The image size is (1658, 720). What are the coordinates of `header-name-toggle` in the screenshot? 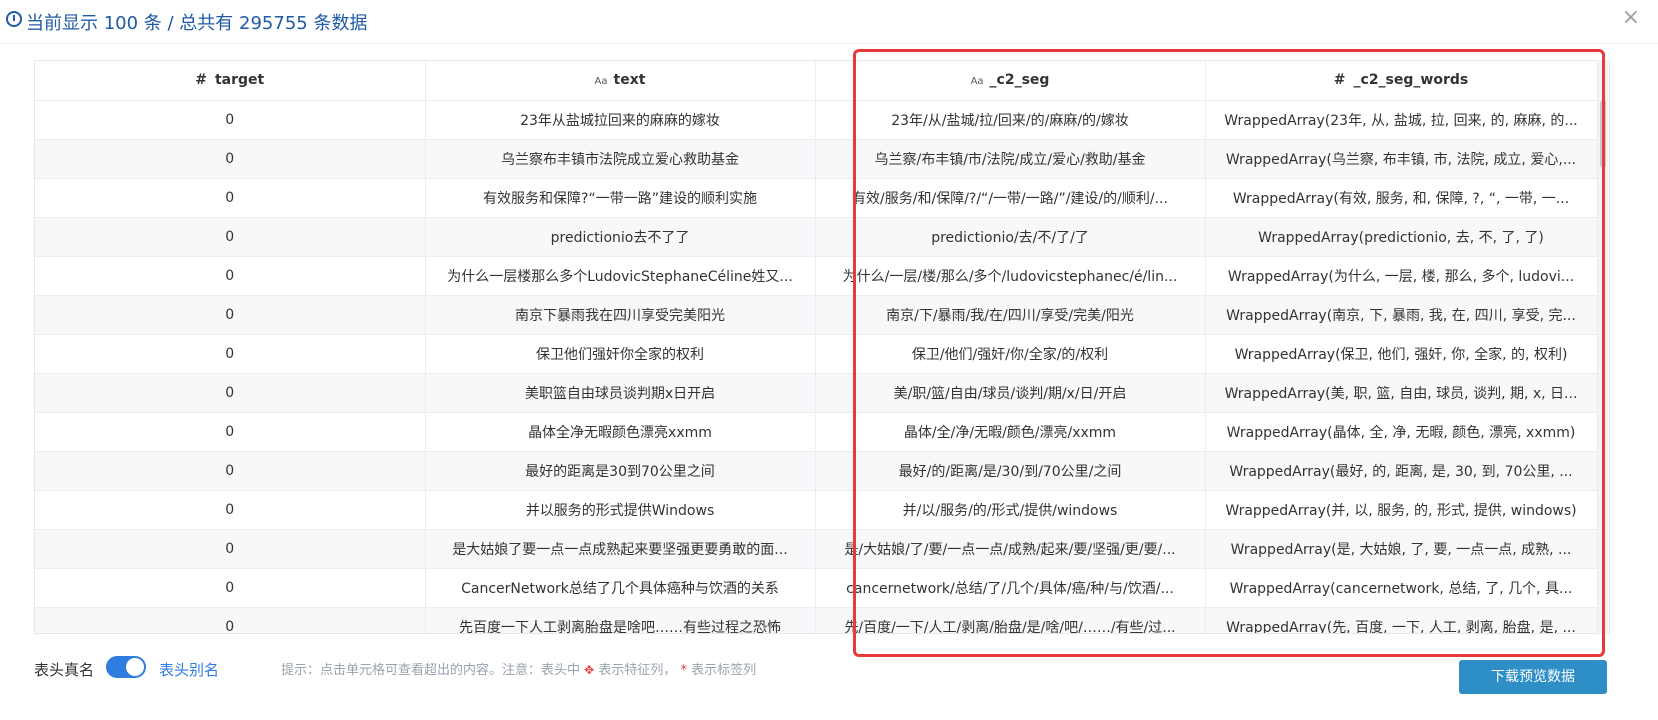 It's located at (126, 667).